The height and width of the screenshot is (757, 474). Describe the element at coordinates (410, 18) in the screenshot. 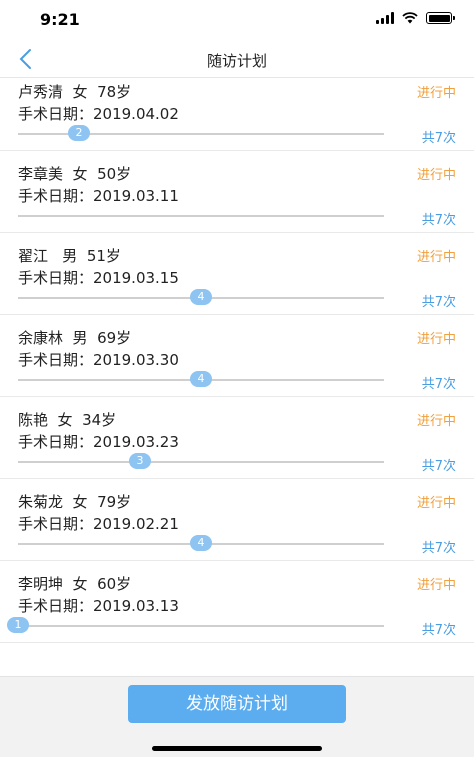

I see `wifi-icon` at that location.